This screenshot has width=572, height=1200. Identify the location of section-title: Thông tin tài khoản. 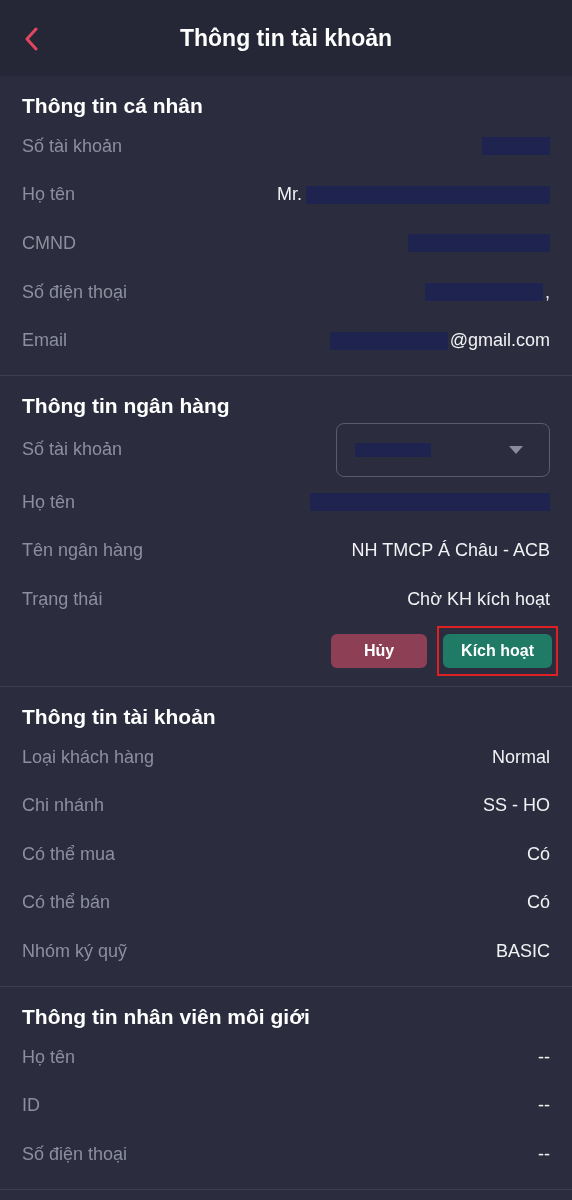
(119, 716).